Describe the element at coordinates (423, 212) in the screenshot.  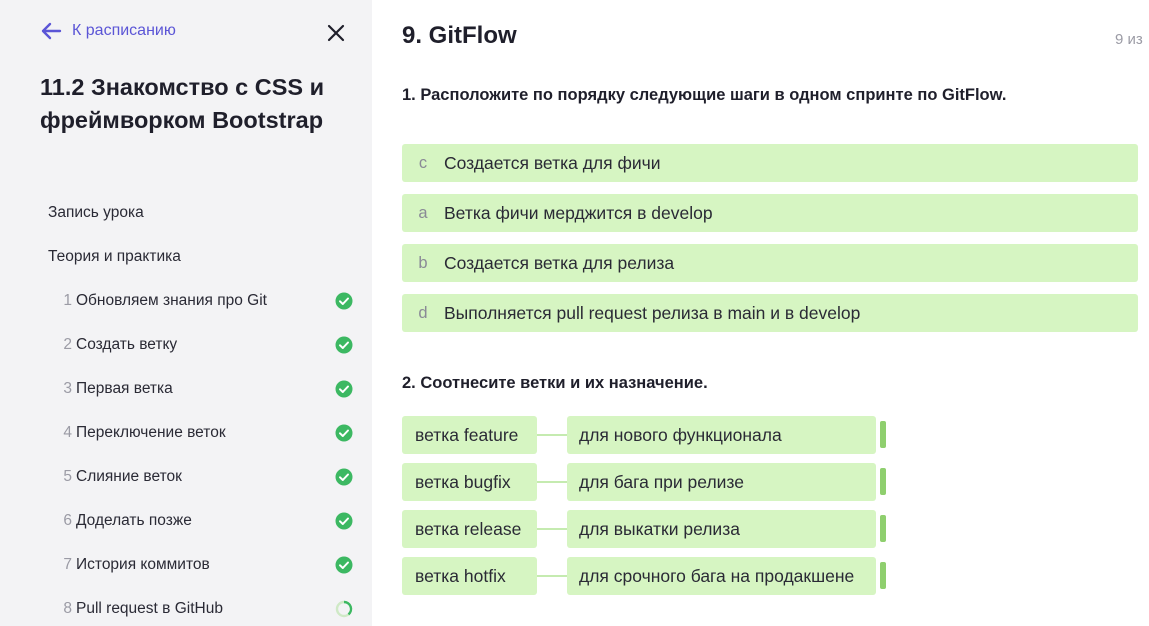
I see `ordering-item-letter: a` at that location.